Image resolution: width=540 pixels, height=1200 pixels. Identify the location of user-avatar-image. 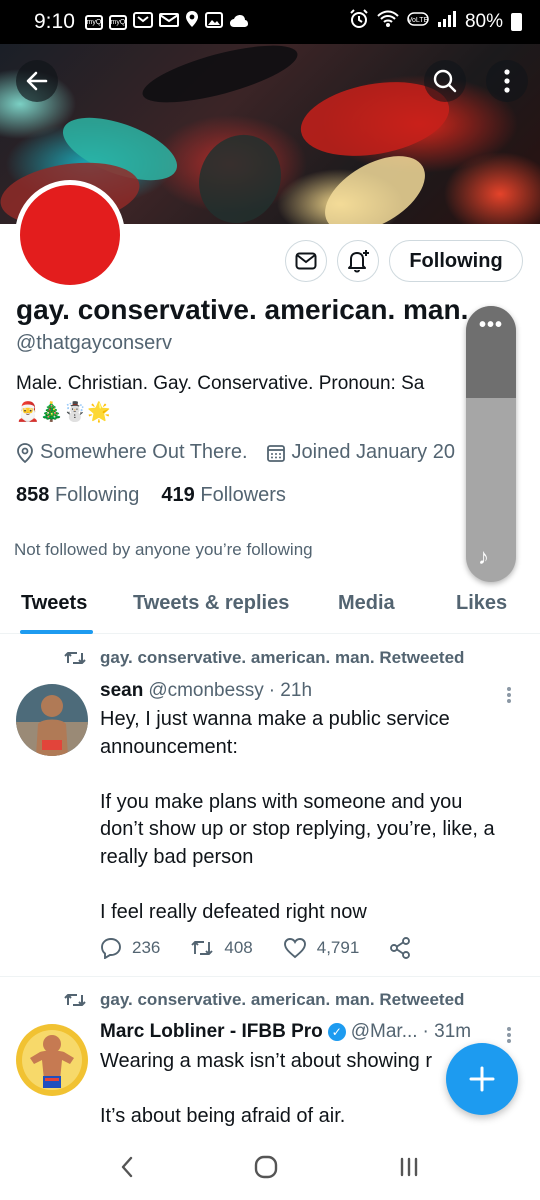
(52, 720).